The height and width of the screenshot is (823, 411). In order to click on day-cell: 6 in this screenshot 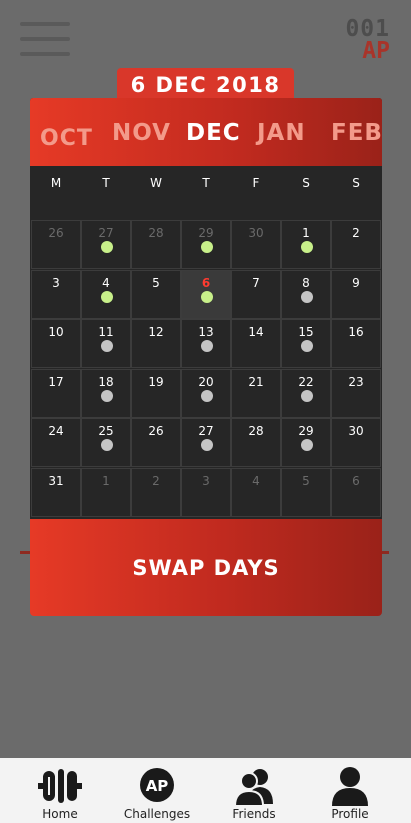, I will do `click(356, 492)`.